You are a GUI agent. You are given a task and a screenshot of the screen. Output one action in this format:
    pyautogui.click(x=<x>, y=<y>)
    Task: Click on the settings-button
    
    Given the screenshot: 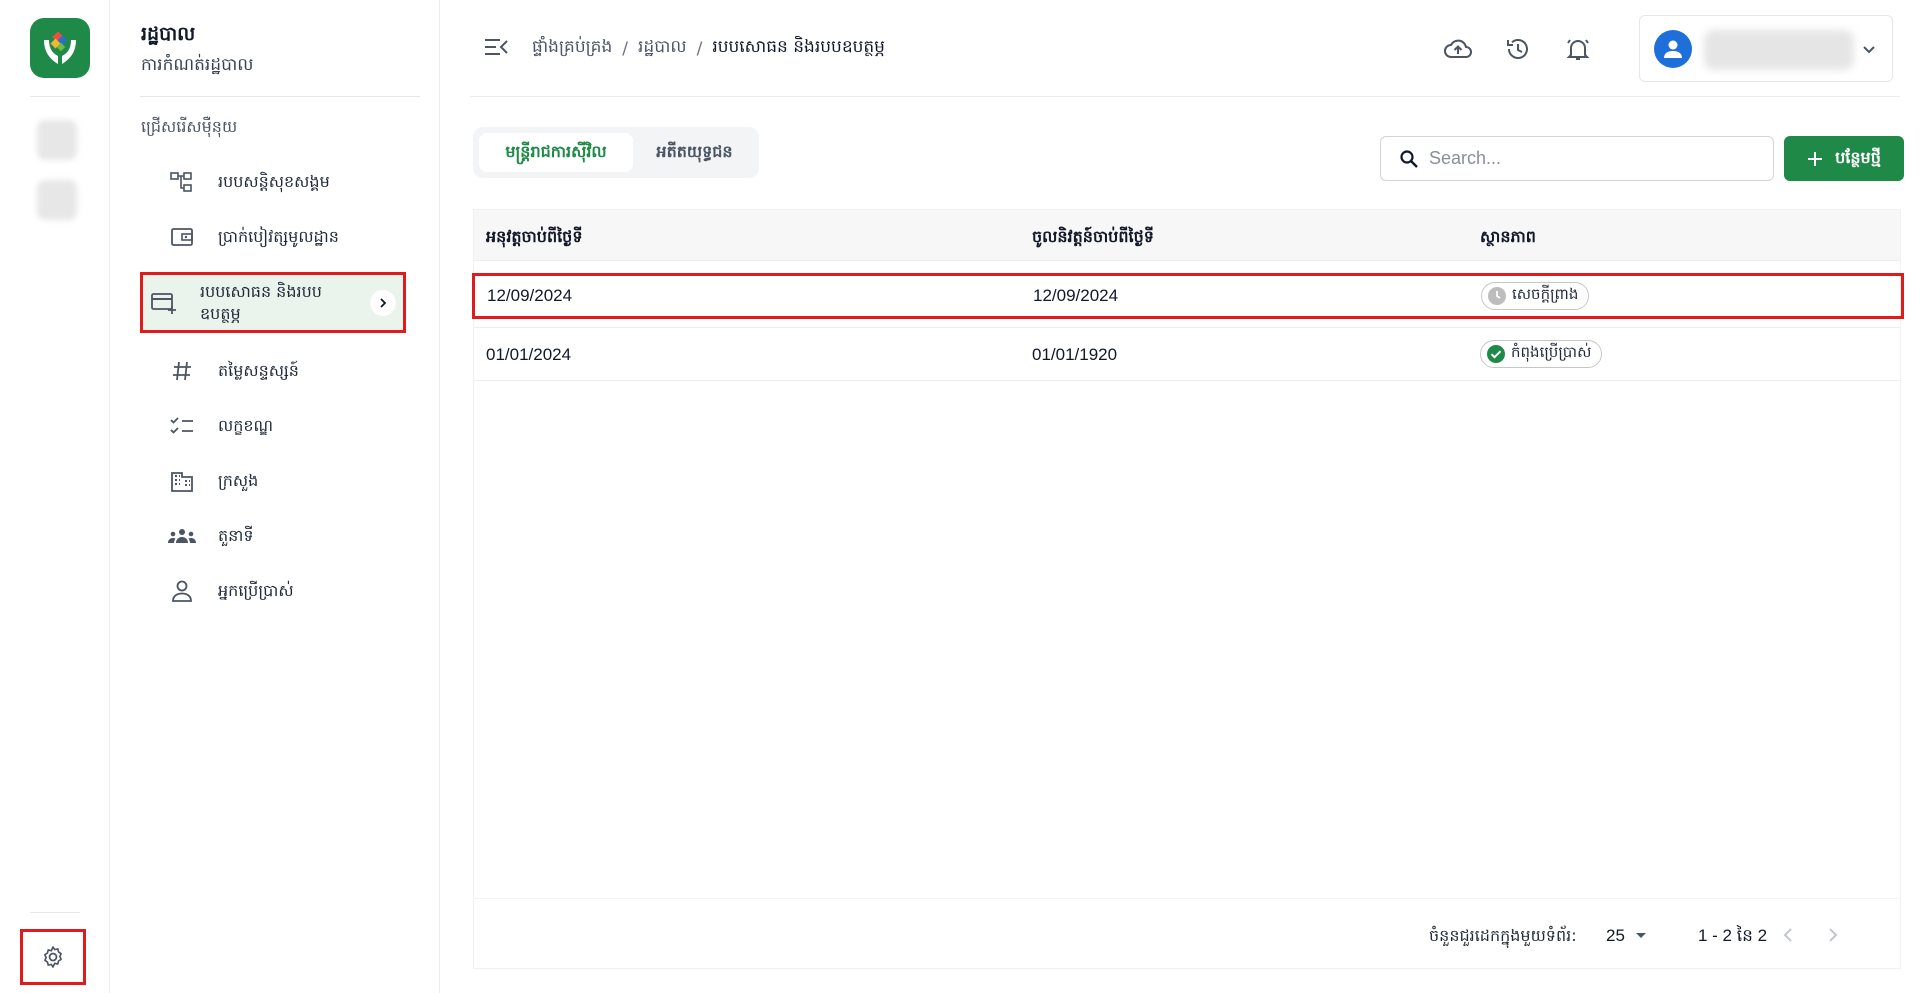 What is the action you would take?
    pyautogui.click(x=53, y=957)
    